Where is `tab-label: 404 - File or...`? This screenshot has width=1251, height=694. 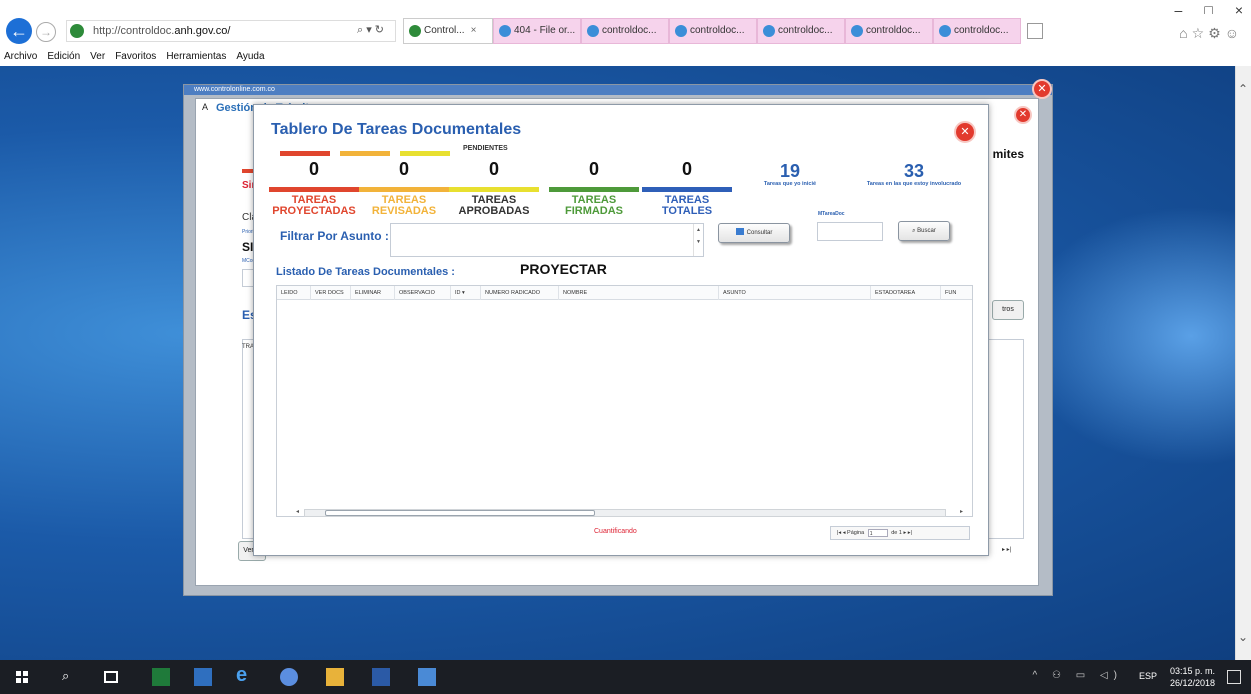 tab-label: 404 - File or... is located at coordinates (545, 30).